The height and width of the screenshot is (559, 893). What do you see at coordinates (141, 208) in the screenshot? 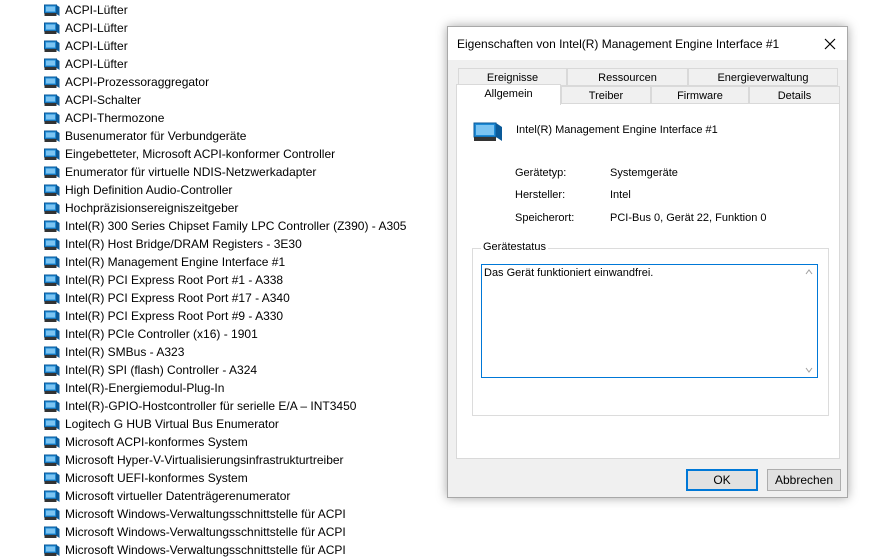
I see `device-list-item: Hochpräzisionsereigniszeitgeber` at bounding box center [141, 208].